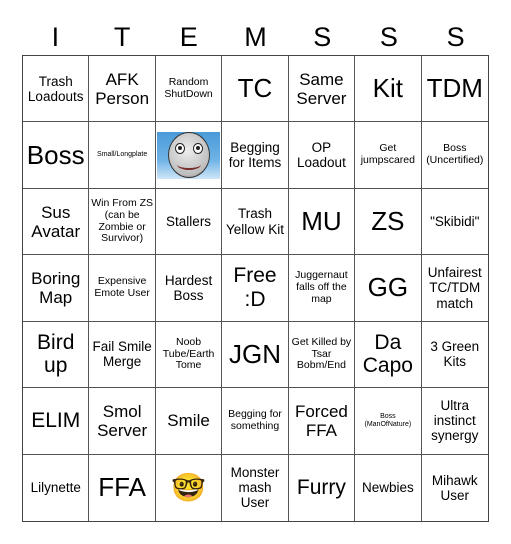 Image resolution: width=511 pixels, height=544 pixels. I want to click on bingo-cell-label: Stallers, so click(189, 221).